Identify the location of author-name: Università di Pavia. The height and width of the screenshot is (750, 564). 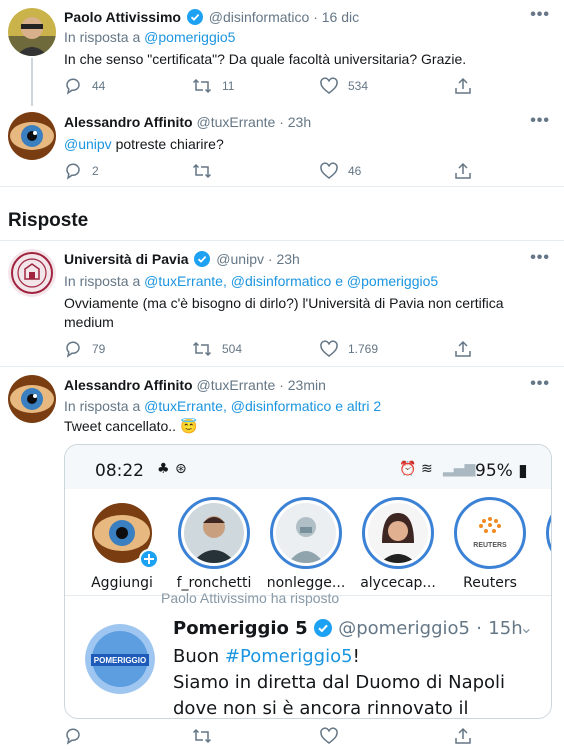
(126, 259).